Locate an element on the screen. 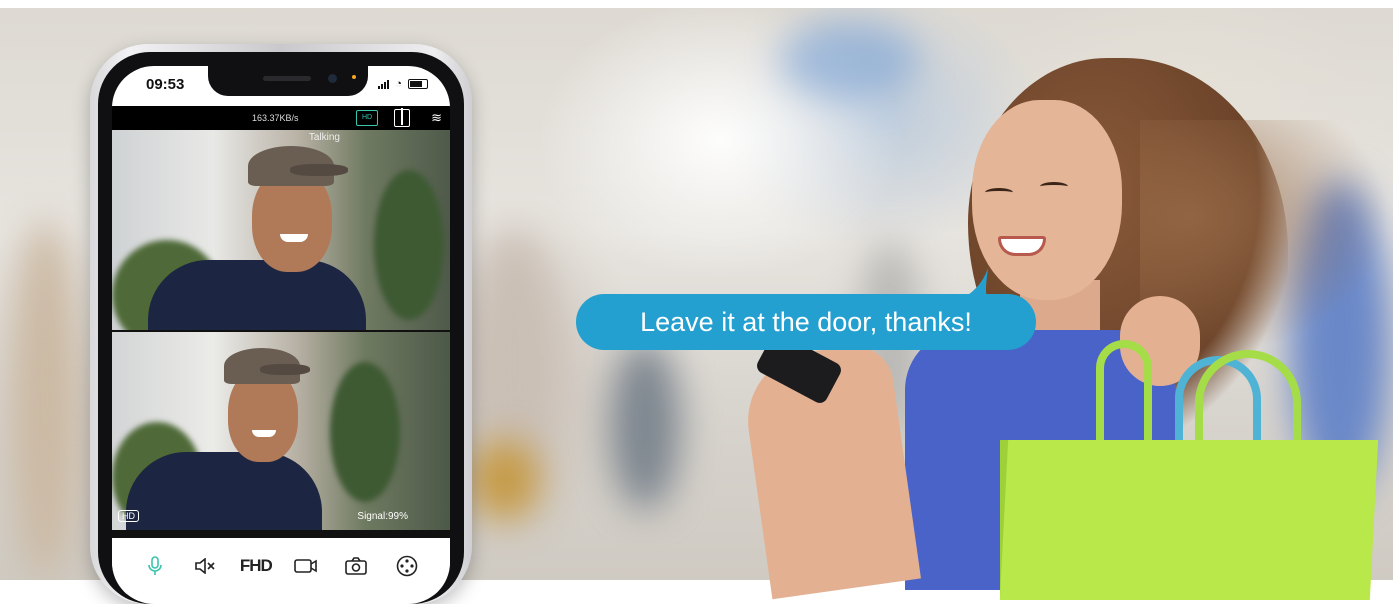 The image size is (1393, 604). mic-icon is located at coordinates (155, 566).